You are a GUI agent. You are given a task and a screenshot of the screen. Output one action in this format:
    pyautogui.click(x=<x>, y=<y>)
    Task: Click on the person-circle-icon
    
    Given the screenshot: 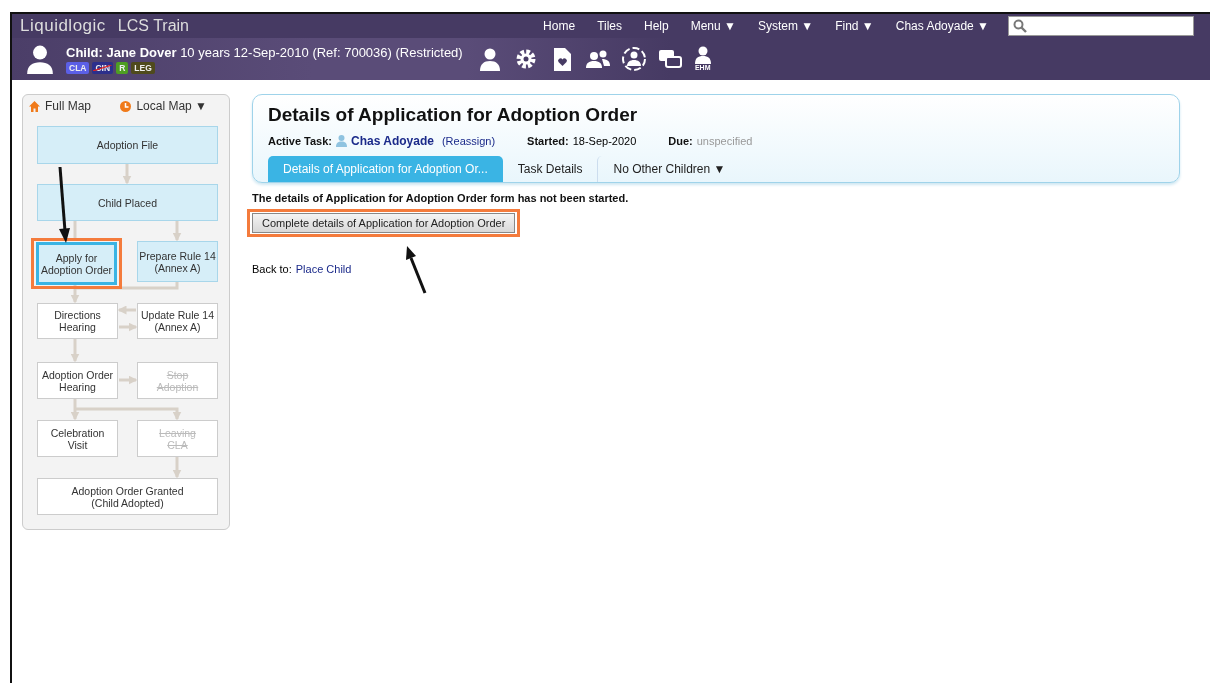 What is the action you would take?
    pyautogui.click(x=633, y=59)
    